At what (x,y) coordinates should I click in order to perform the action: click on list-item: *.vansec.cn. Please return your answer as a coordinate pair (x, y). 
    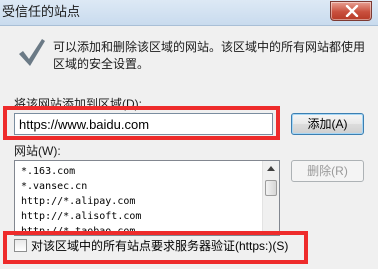
    Looking at the image, I should click on (54, 186).